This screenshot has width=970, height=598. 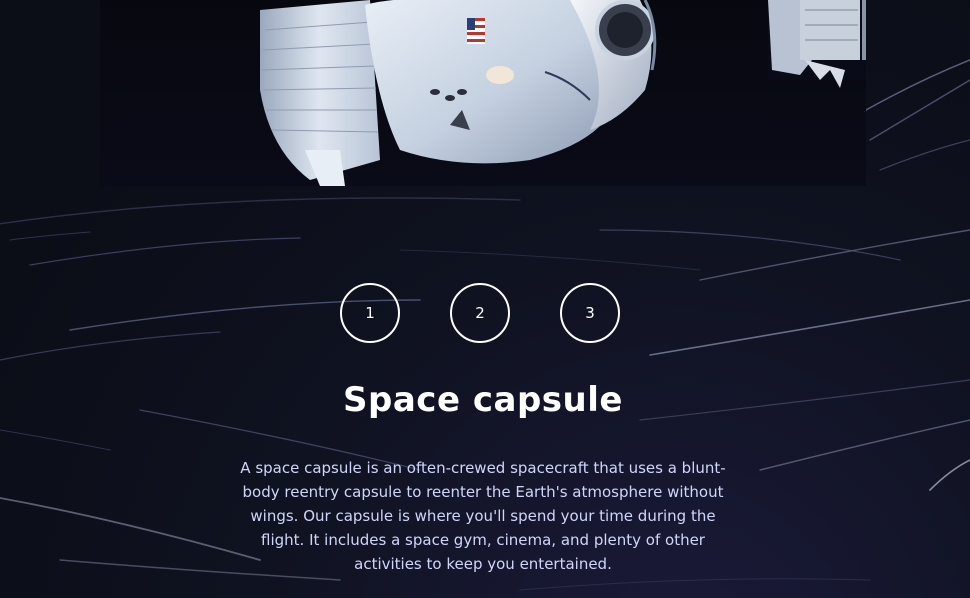 What do you see at coordinates (590, 313) in the screenshot?
I see `step-3-button: 3` at bounding box center [590, 313].